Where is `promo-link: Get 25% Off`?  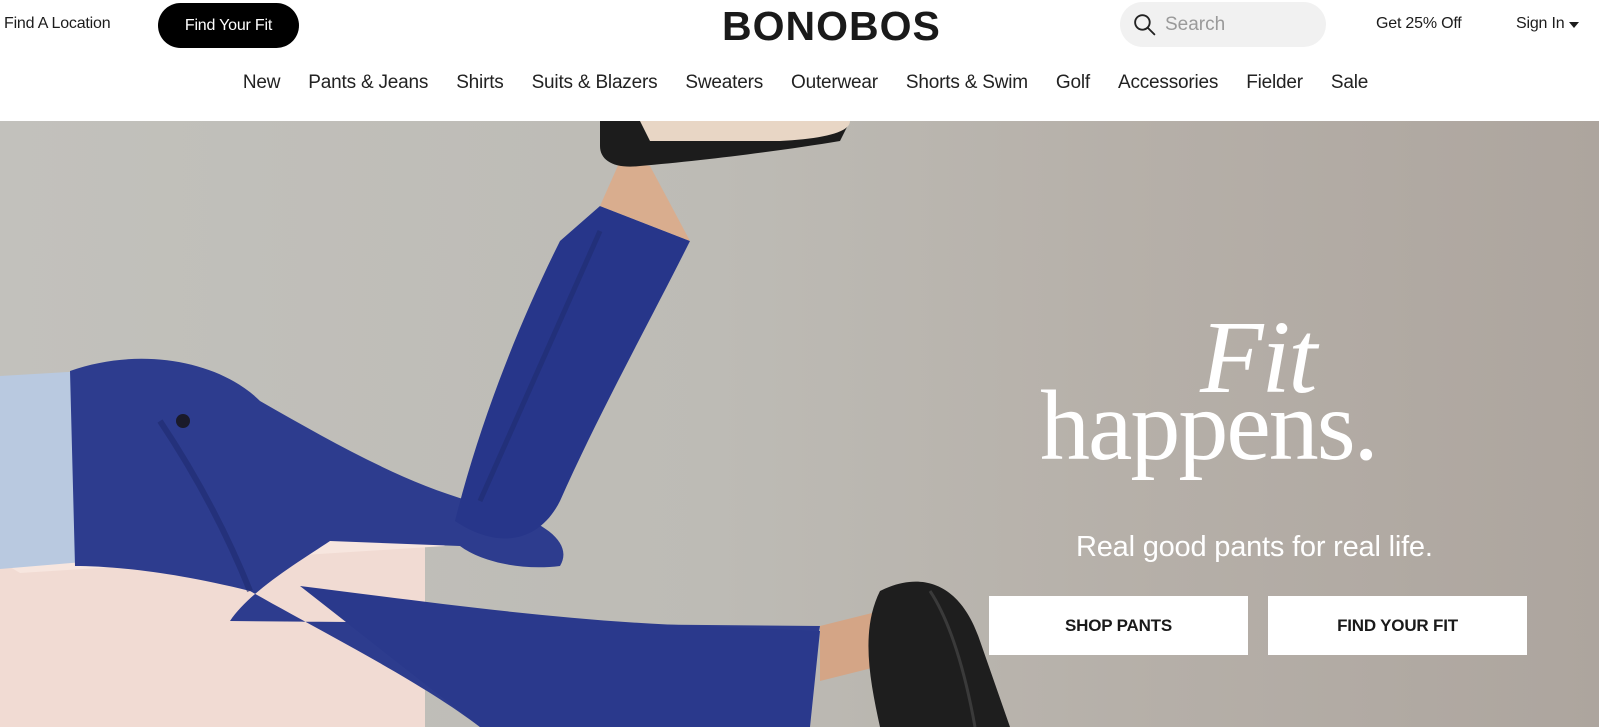 promo-link: Get 25% Off is located at coordinates (1419, 24).